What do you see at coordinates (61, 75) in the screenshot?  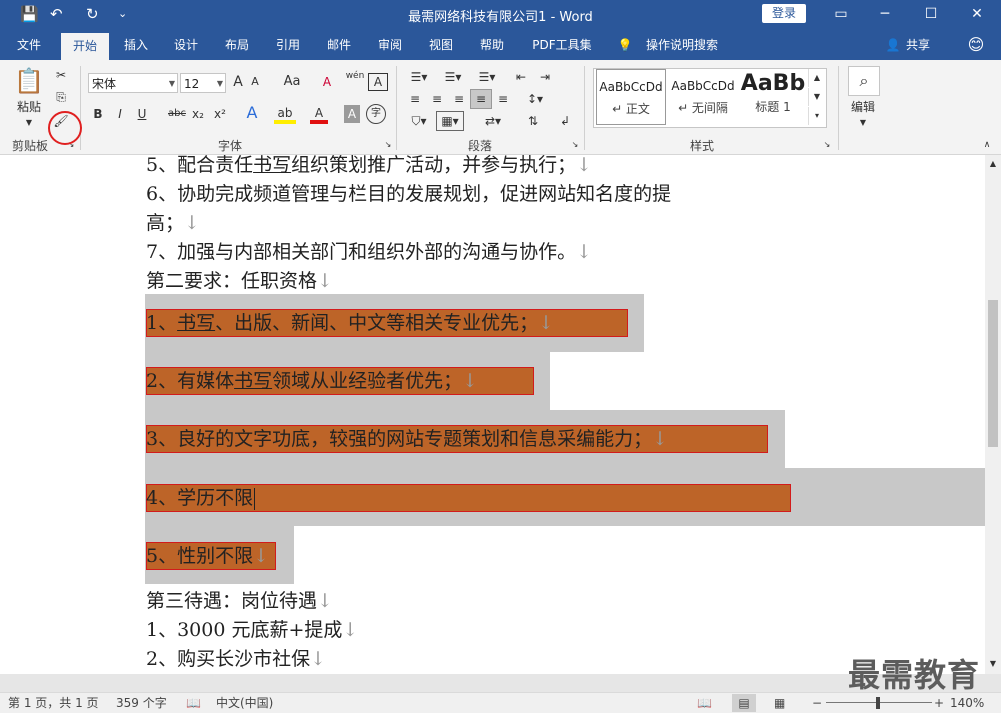 I see `cut-icon: ✂` at bounding box center [61, 75].